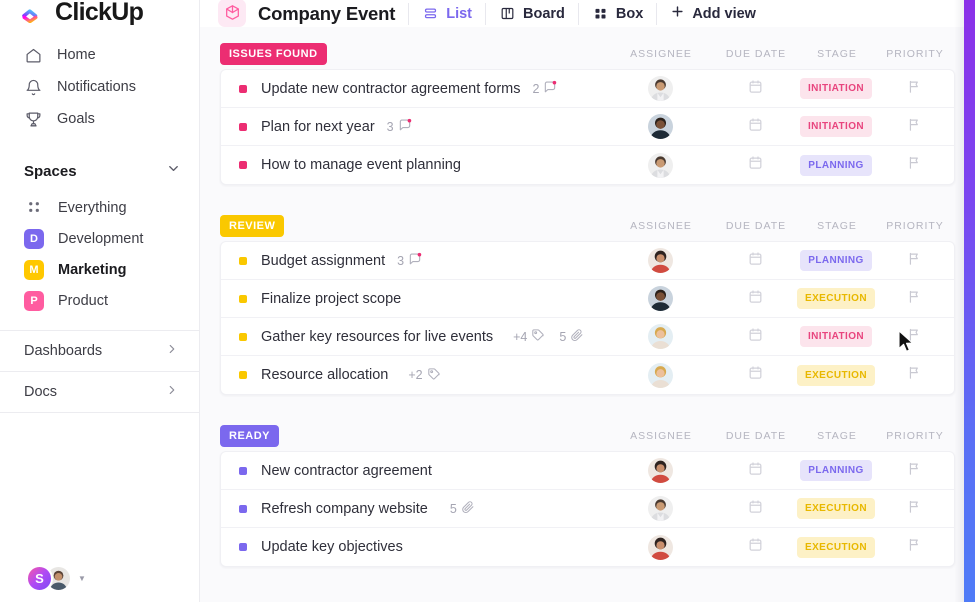 This screenshot has width=975, height=602. Describe the element at coordinates (99, 269) in the screenshot. I see `sidebar-item-marketing: M Marketing` at that location.